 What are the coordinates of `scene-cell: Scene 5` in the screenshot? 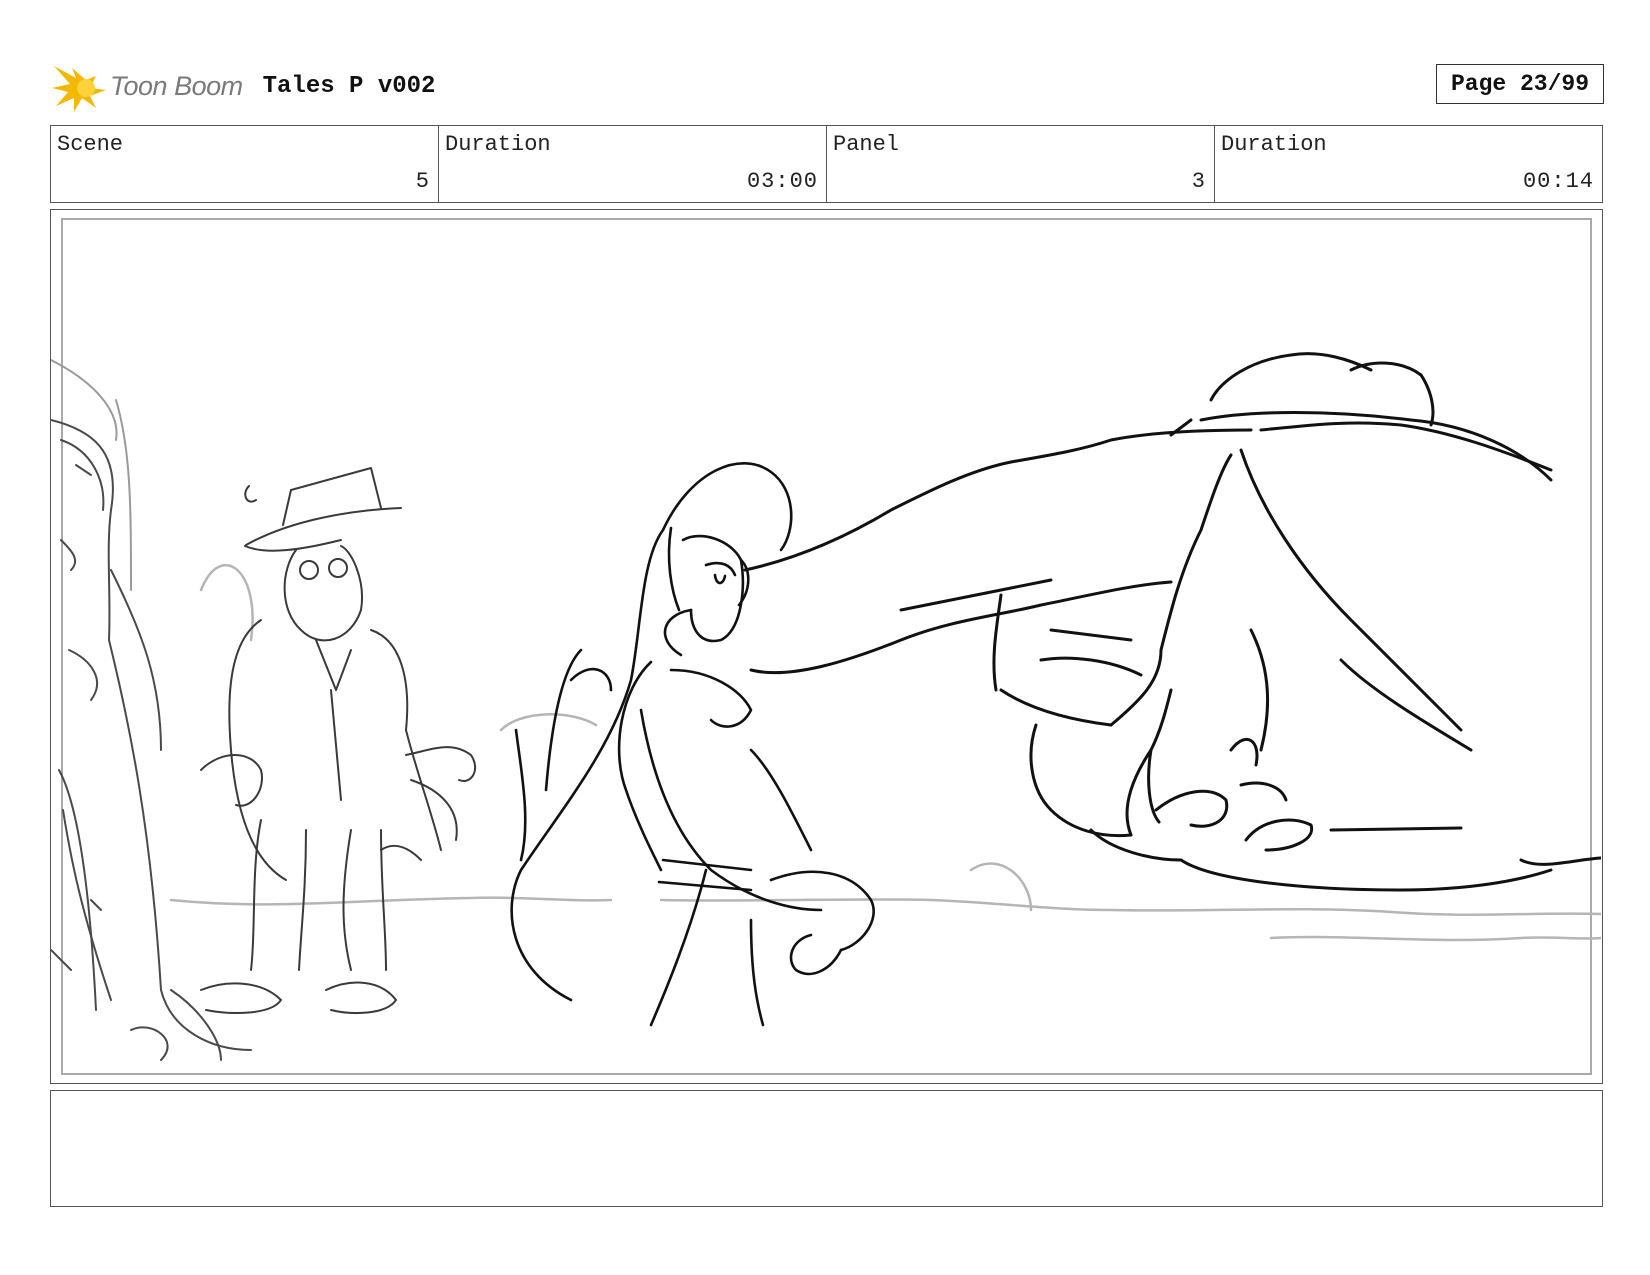 It's located at (245, 164).